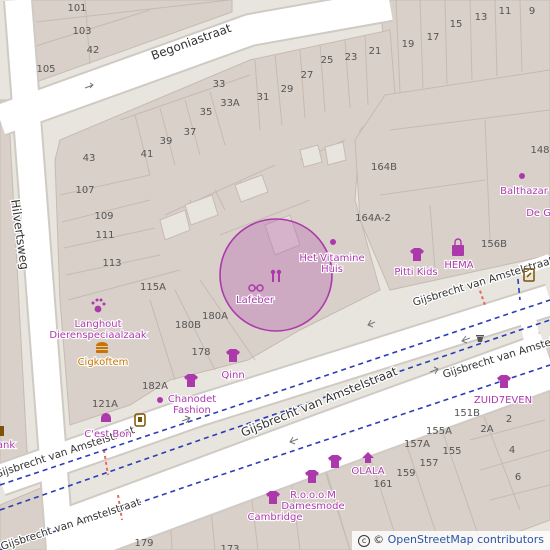 The width and height of the screenshot is (550, 550). What do you see at coordinates (191, 380) in the screenshot?
I see `clothes-icon` at bounding box center [191, 380].